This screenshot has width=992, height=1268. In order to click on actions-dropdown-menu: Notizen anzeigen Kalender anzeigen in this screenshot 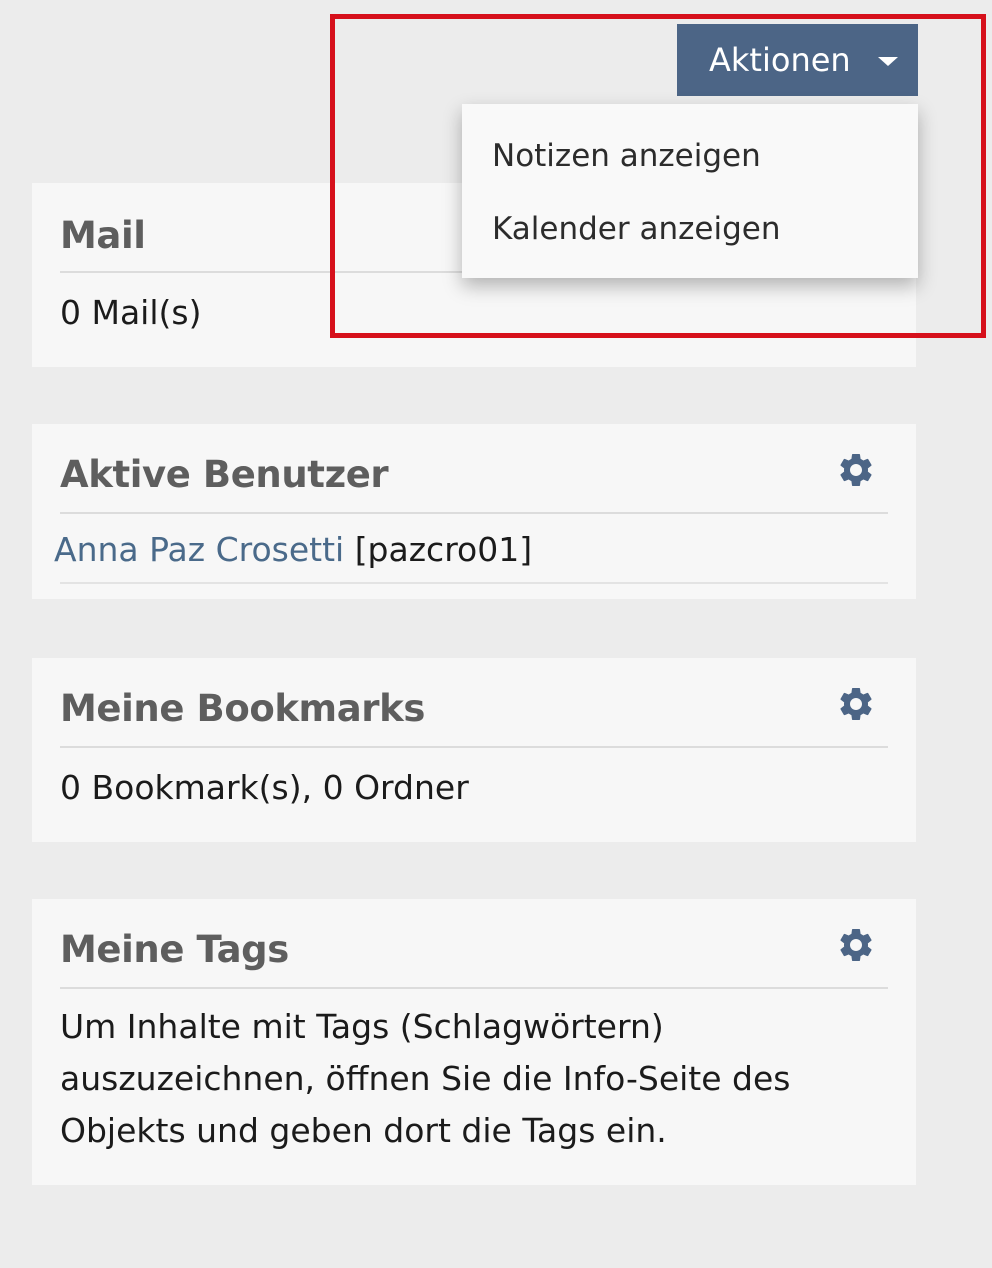, I will do `click(690, 191)`.